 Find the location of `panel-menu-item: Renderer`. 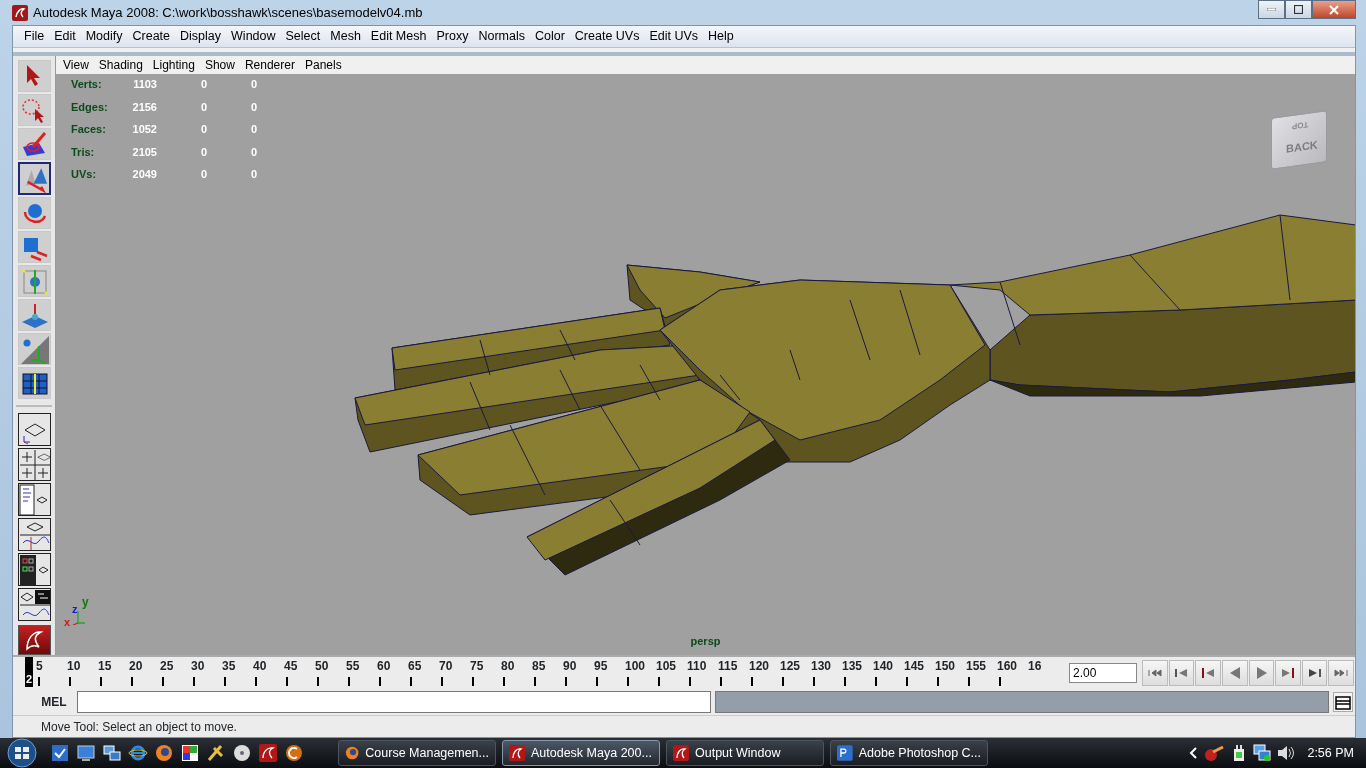

panel-menu-item: Renderer is located at coordinates (269, 65).